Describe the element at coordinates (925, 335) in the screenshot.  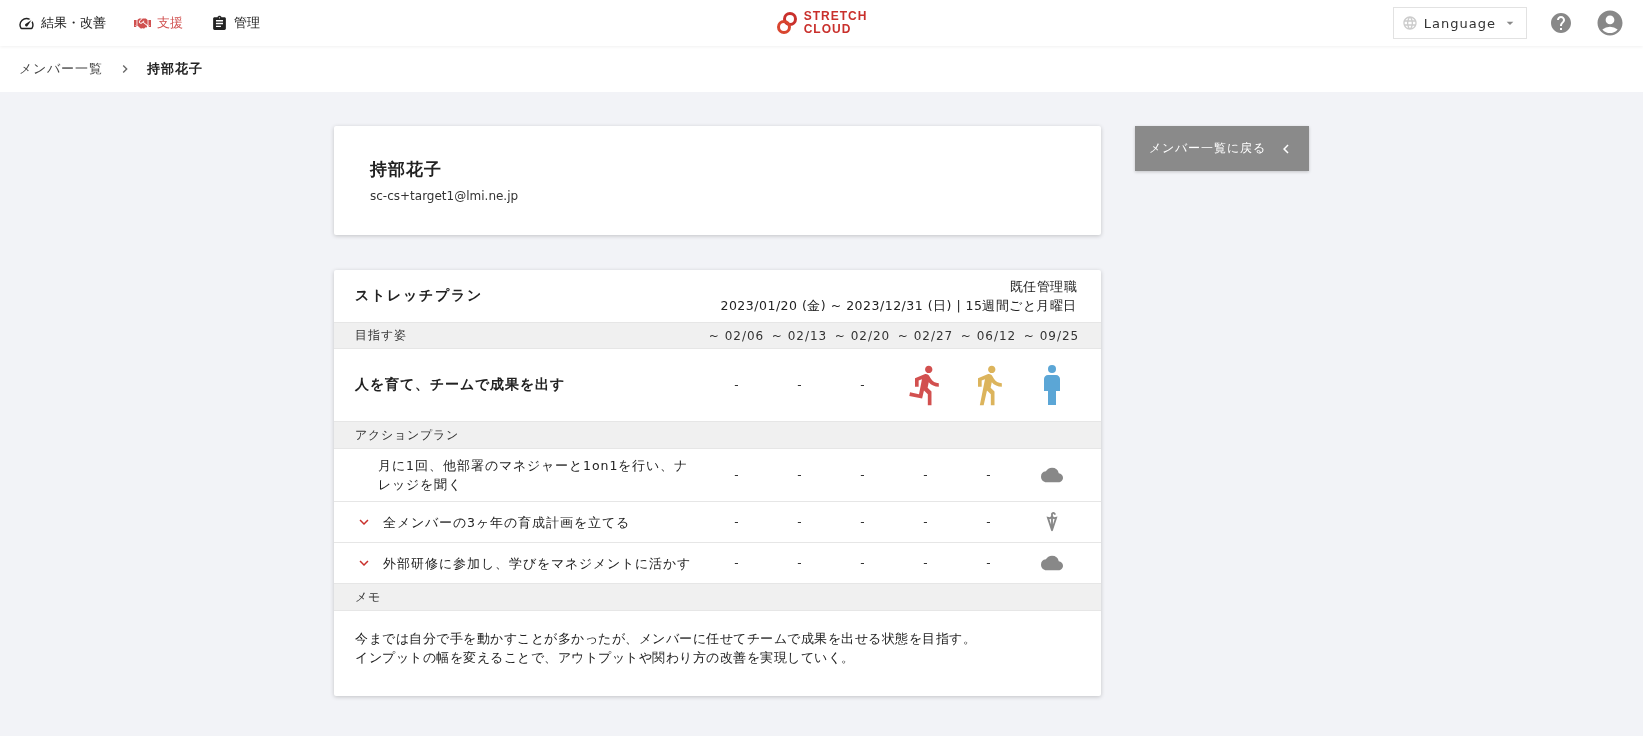
I see `column-header: ~ 02/27` at that location.